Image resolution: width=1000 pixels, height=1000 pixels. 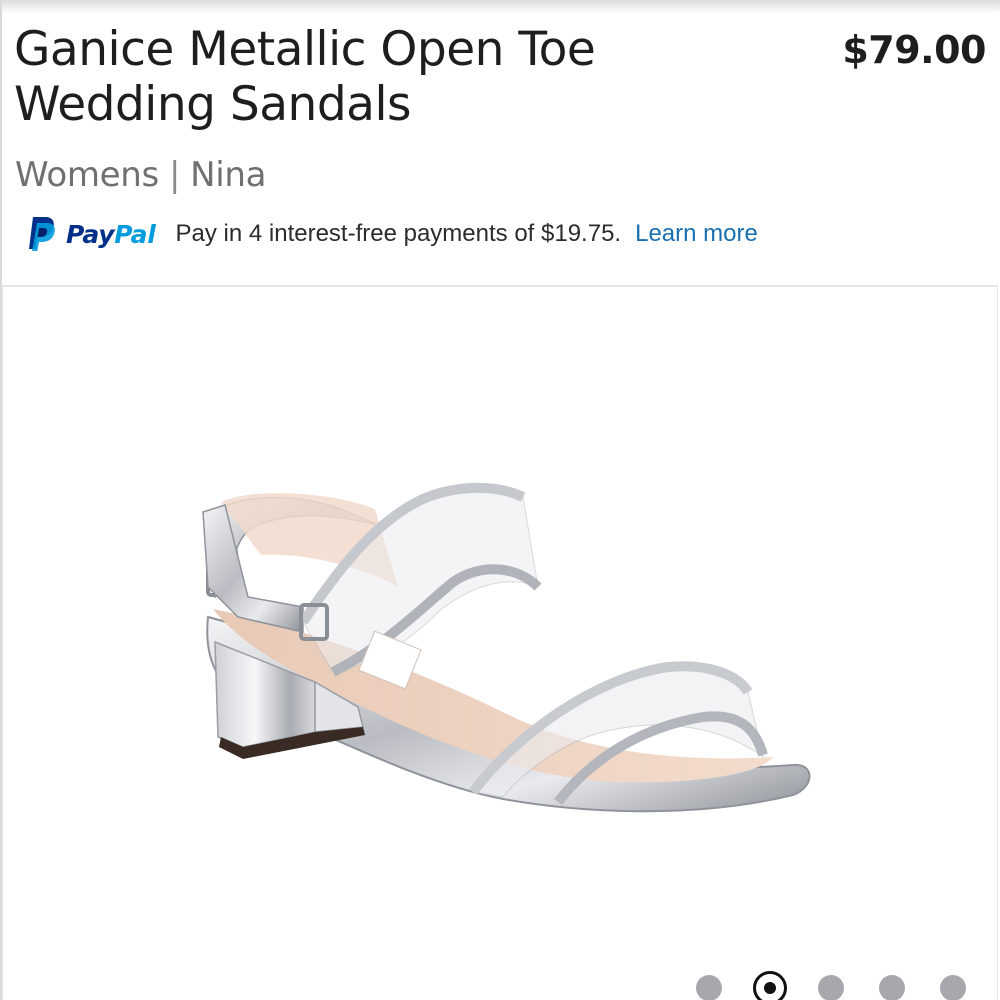 What do you see at coordinates (305, 77) in the screenshot?
I see `product-title: Ganice Metallic Open Toe Wedding Sandals` at bounding box center [305, 77].